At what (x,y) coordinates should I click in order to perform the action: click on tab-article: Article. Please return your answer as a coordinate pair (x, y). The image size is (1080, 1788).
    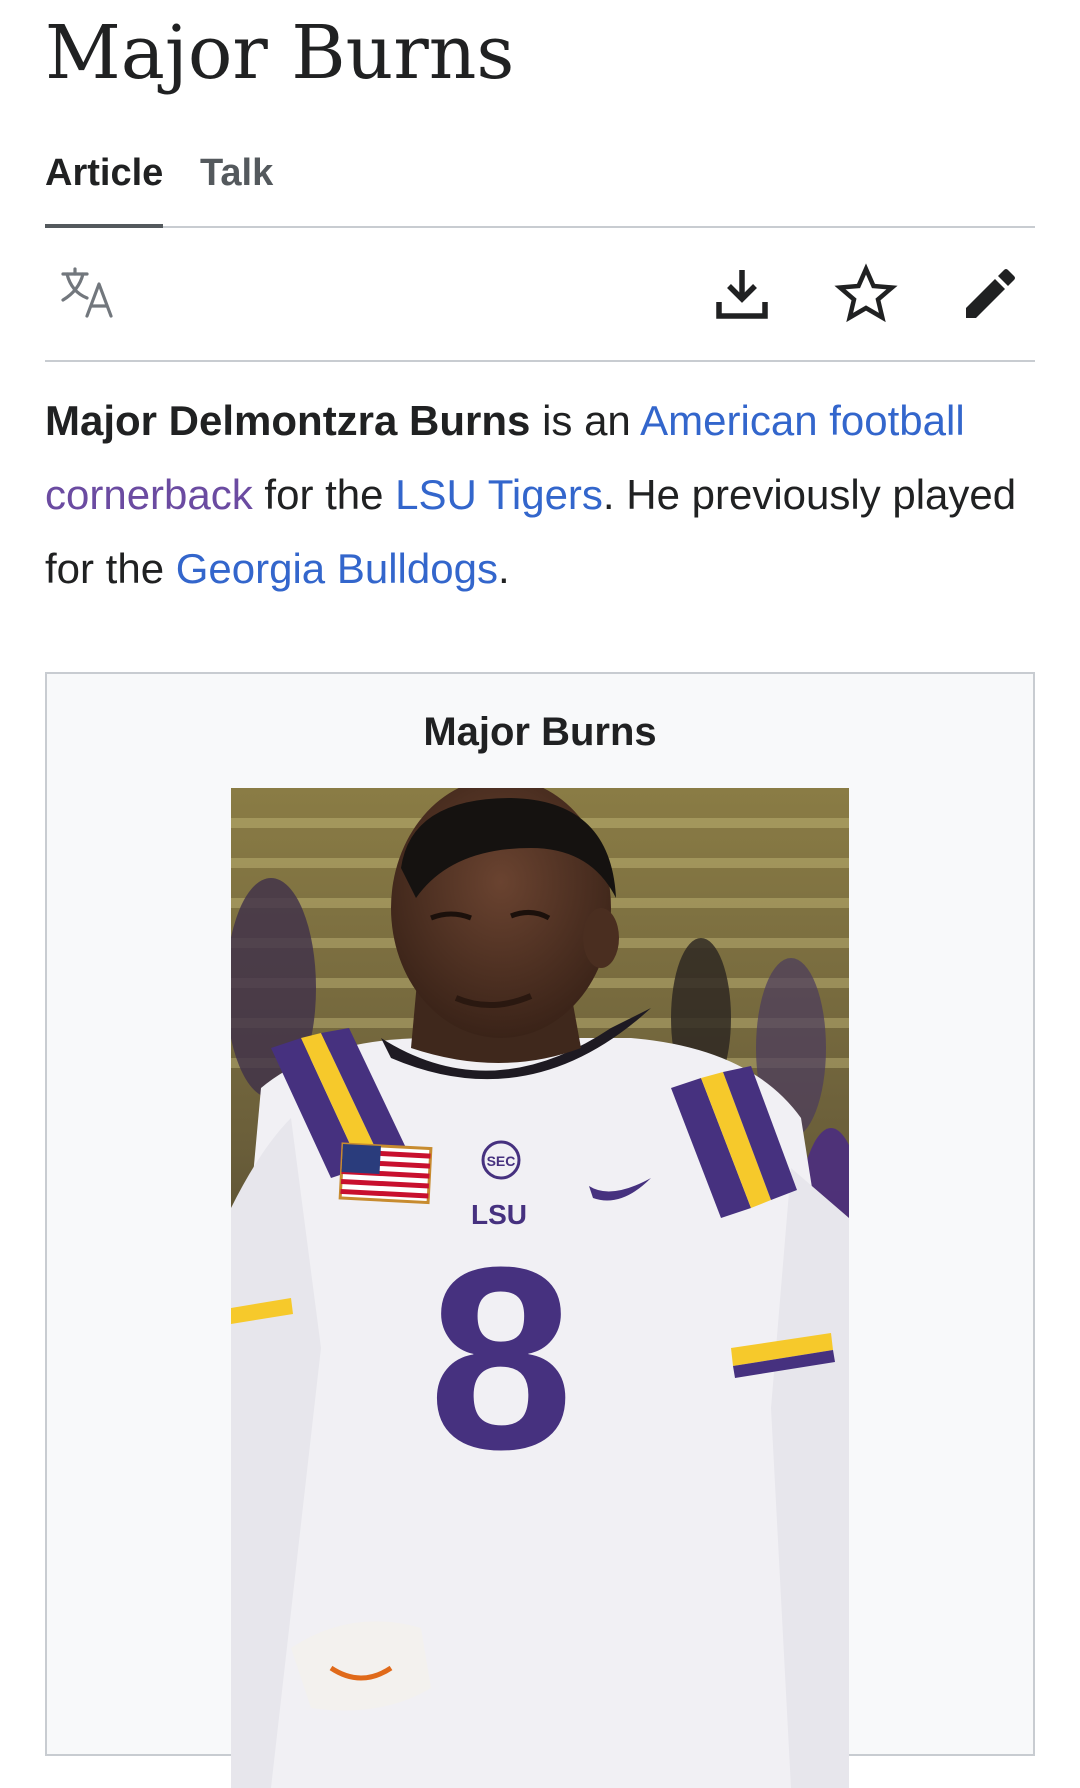
    Looking at the image, I should click on (104, 190).